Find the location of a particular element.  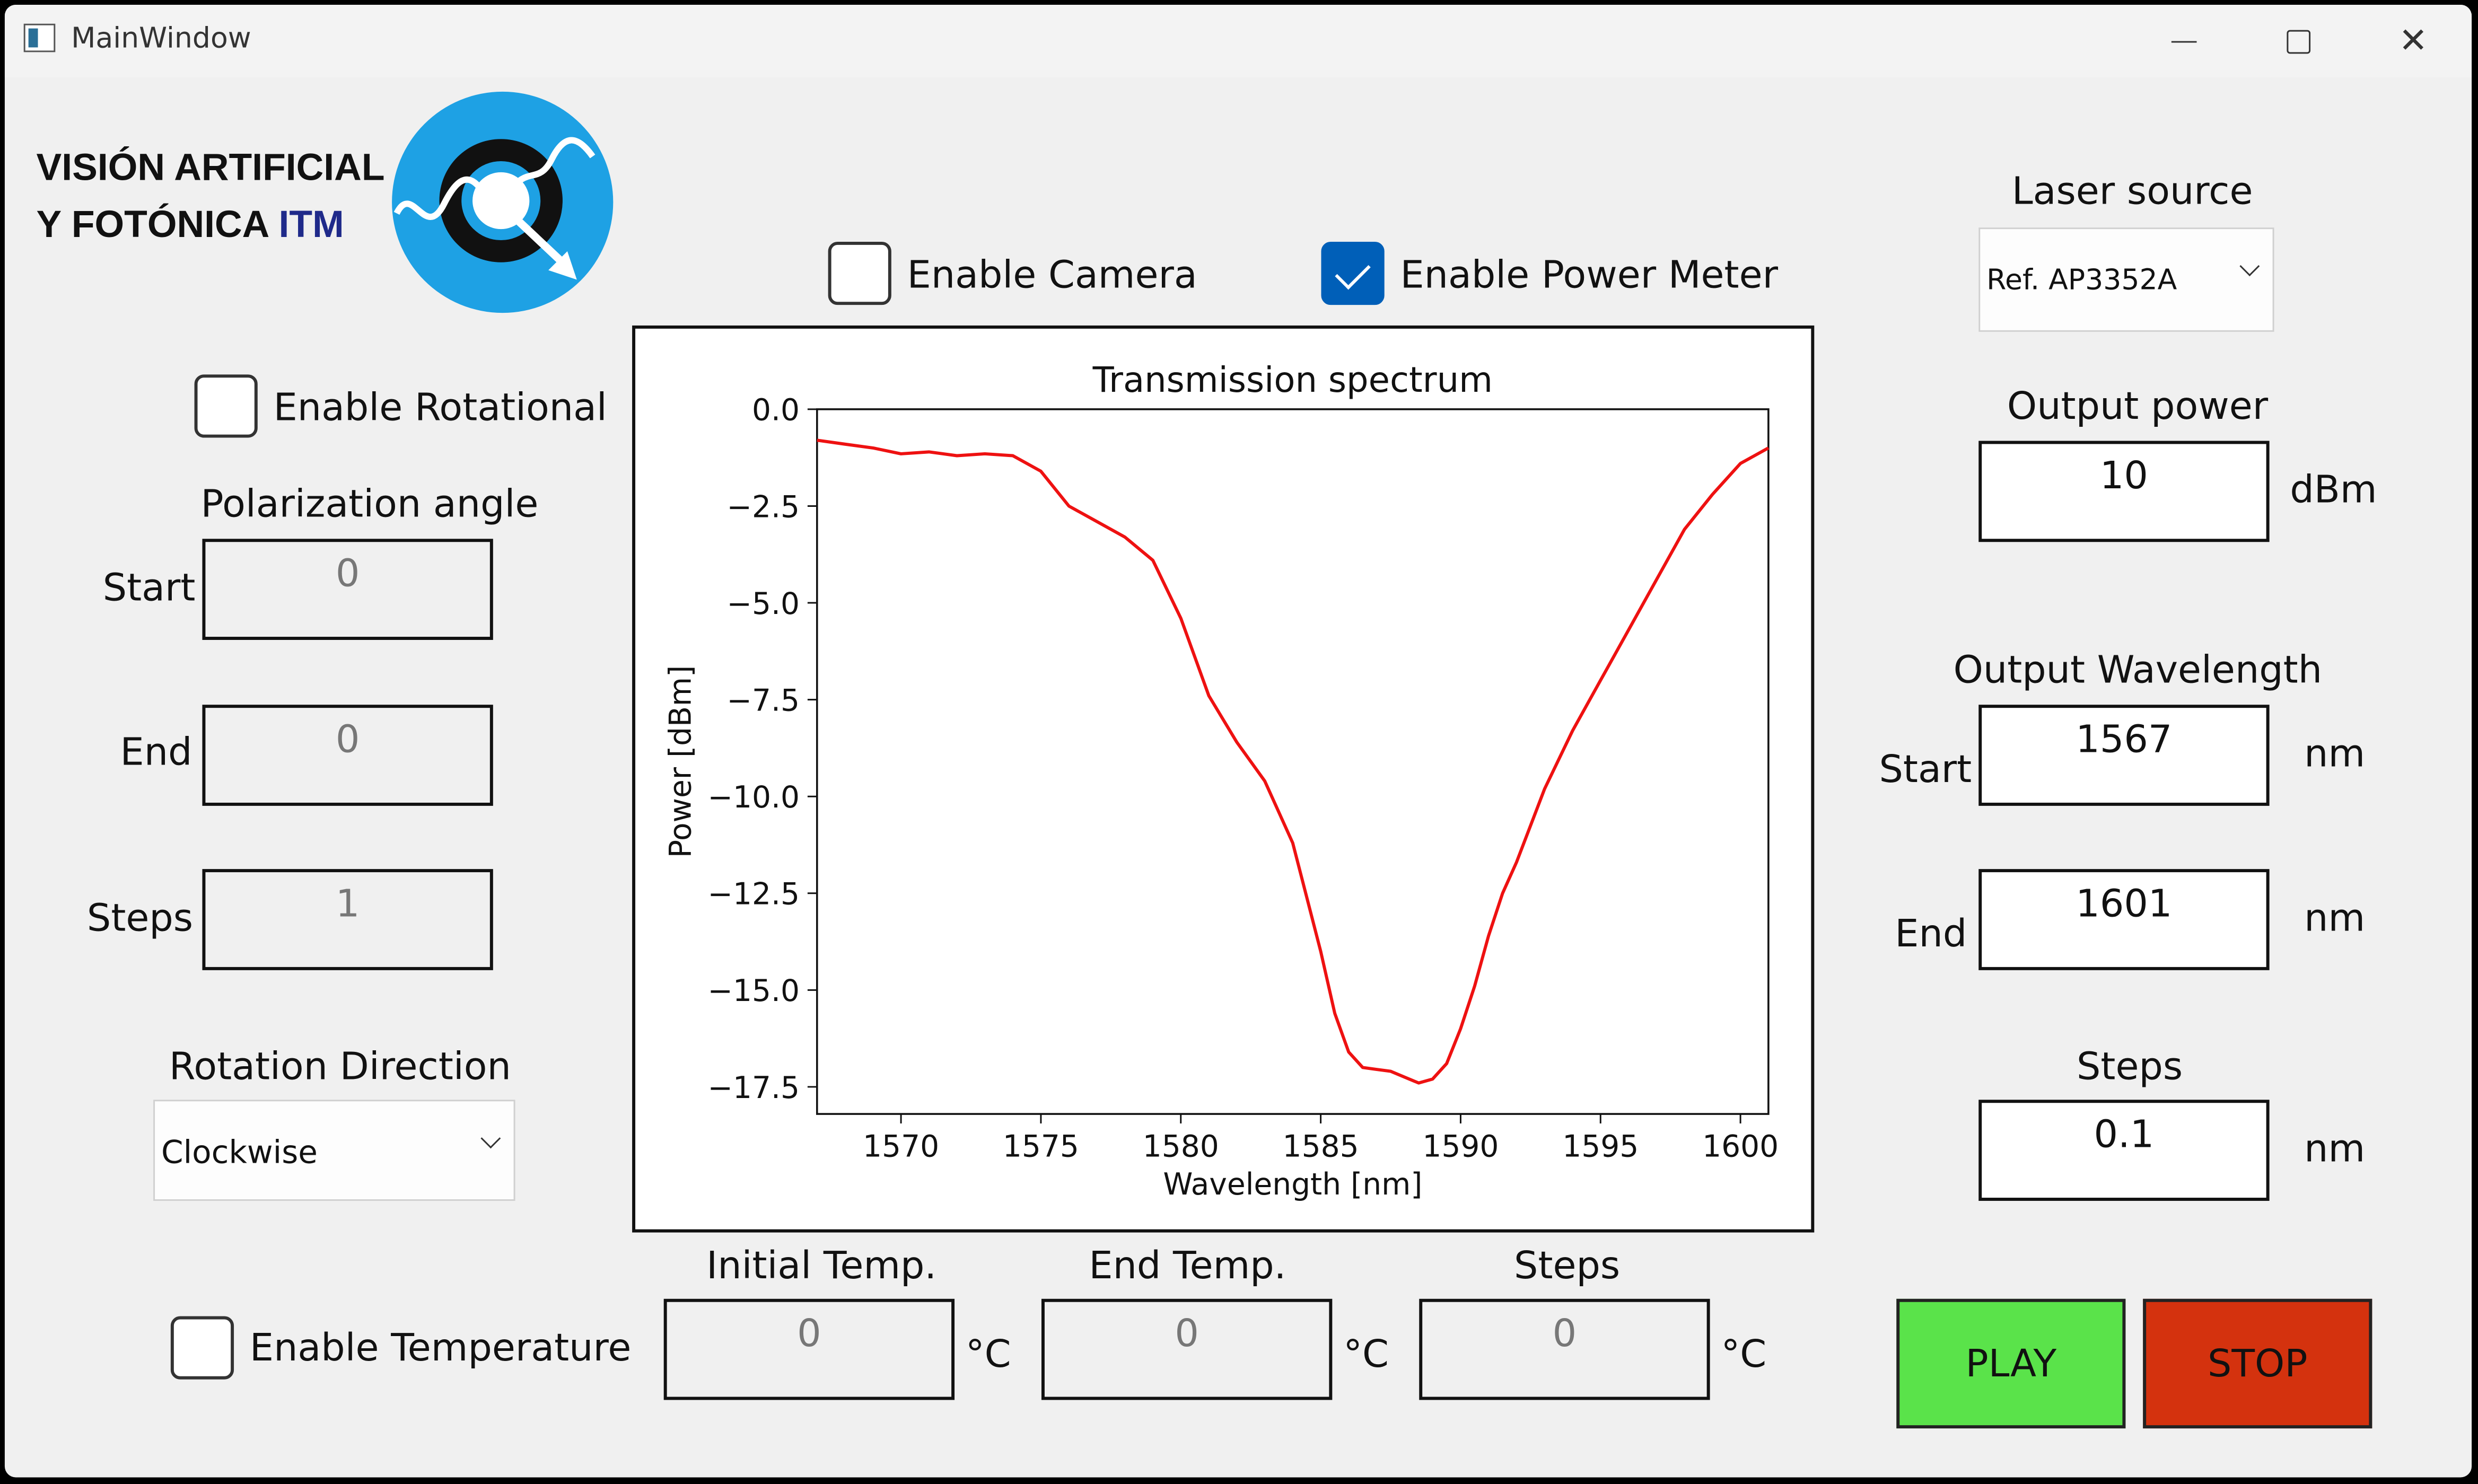

laser-source-select: Ref. AP3352A is located at coordinates (2126, 279).